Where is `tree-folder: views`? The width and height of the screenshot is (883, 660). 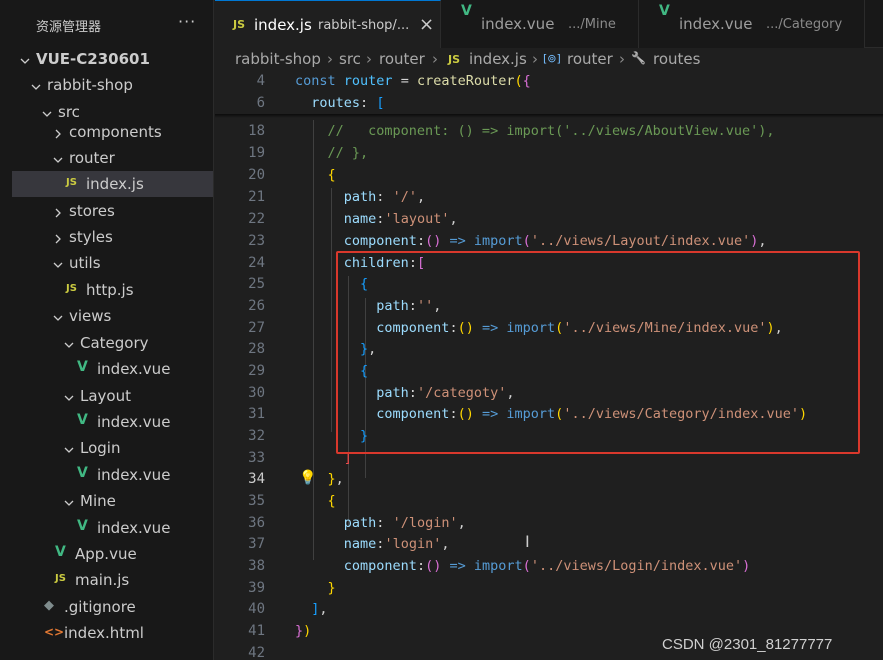
tree-folder: views is located at coordinates (112, 316).